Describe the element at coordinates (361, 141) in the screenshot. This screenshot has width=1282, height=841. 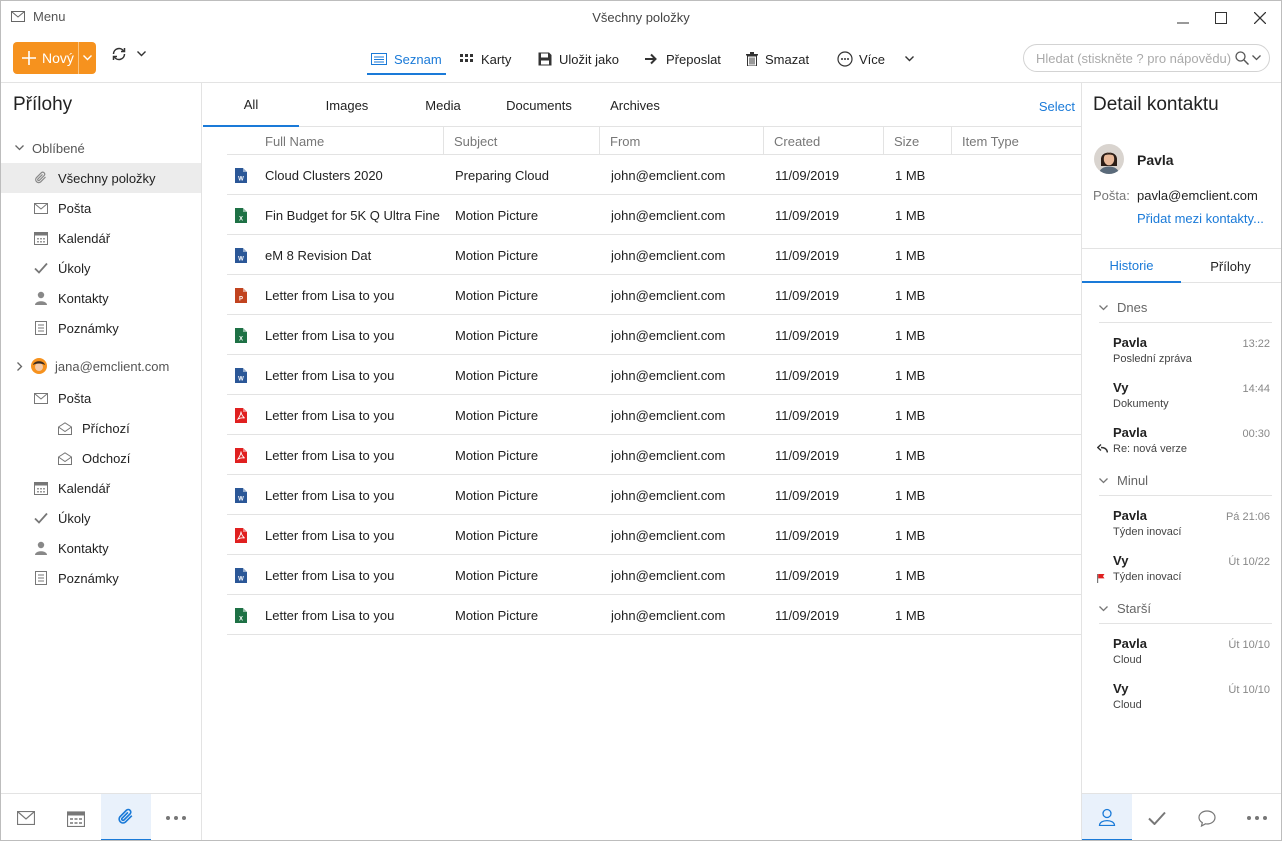
I see `column-header-full-name: Full Name` at that location.